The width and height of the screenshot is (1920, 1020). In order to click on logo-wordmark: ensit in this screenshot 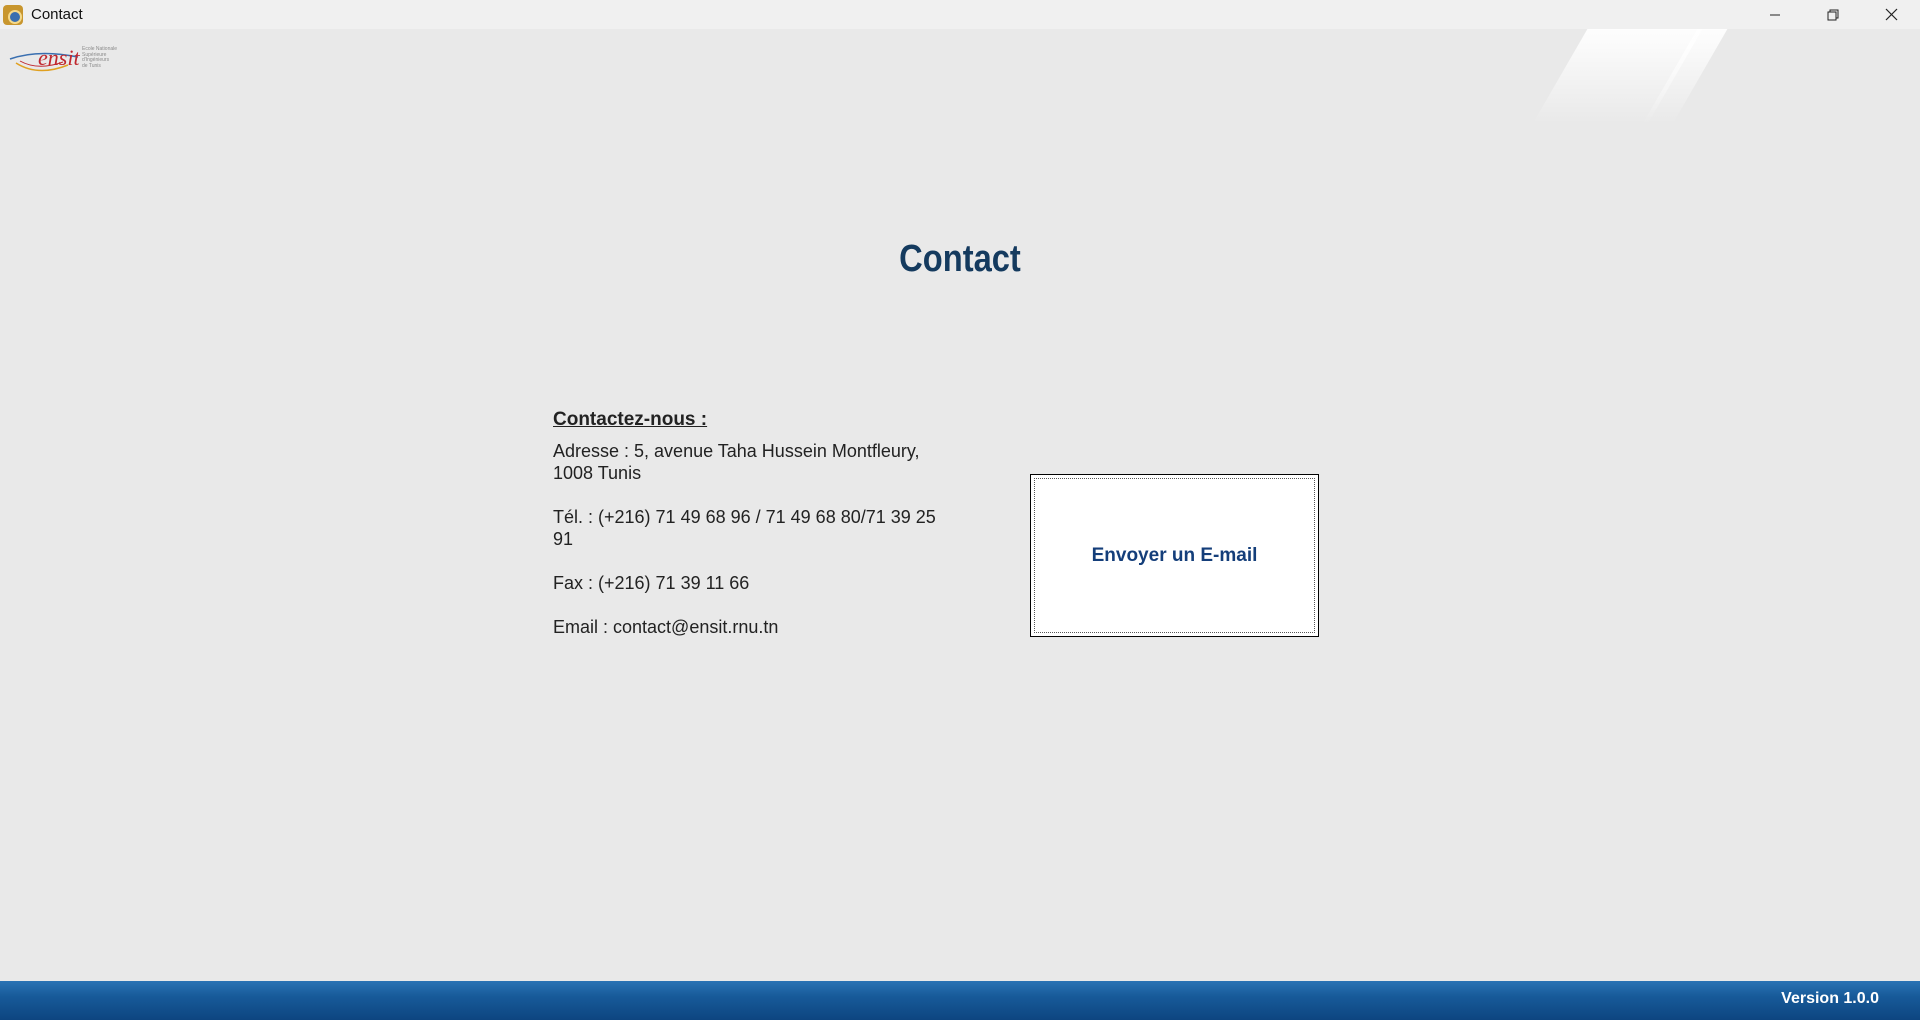, I will do `click(59, 57)`.